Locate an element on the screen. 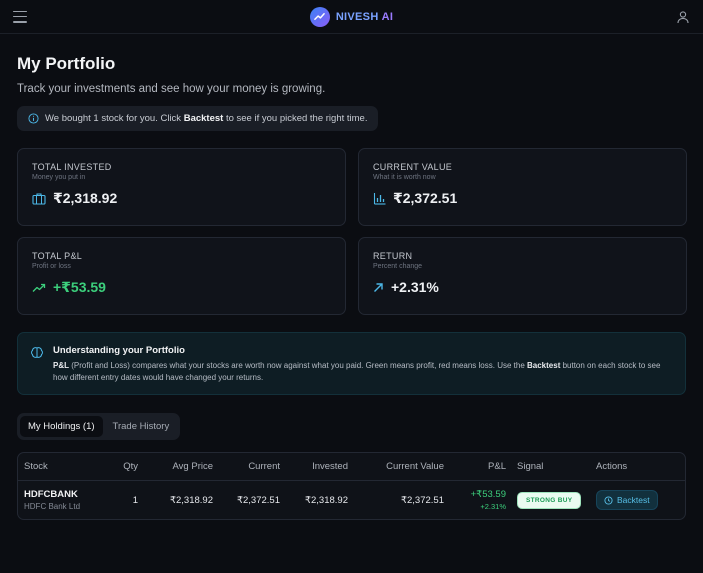 The image size is (703, 573). top-bar: NIVESH AI is located at coordinates (351, 17).